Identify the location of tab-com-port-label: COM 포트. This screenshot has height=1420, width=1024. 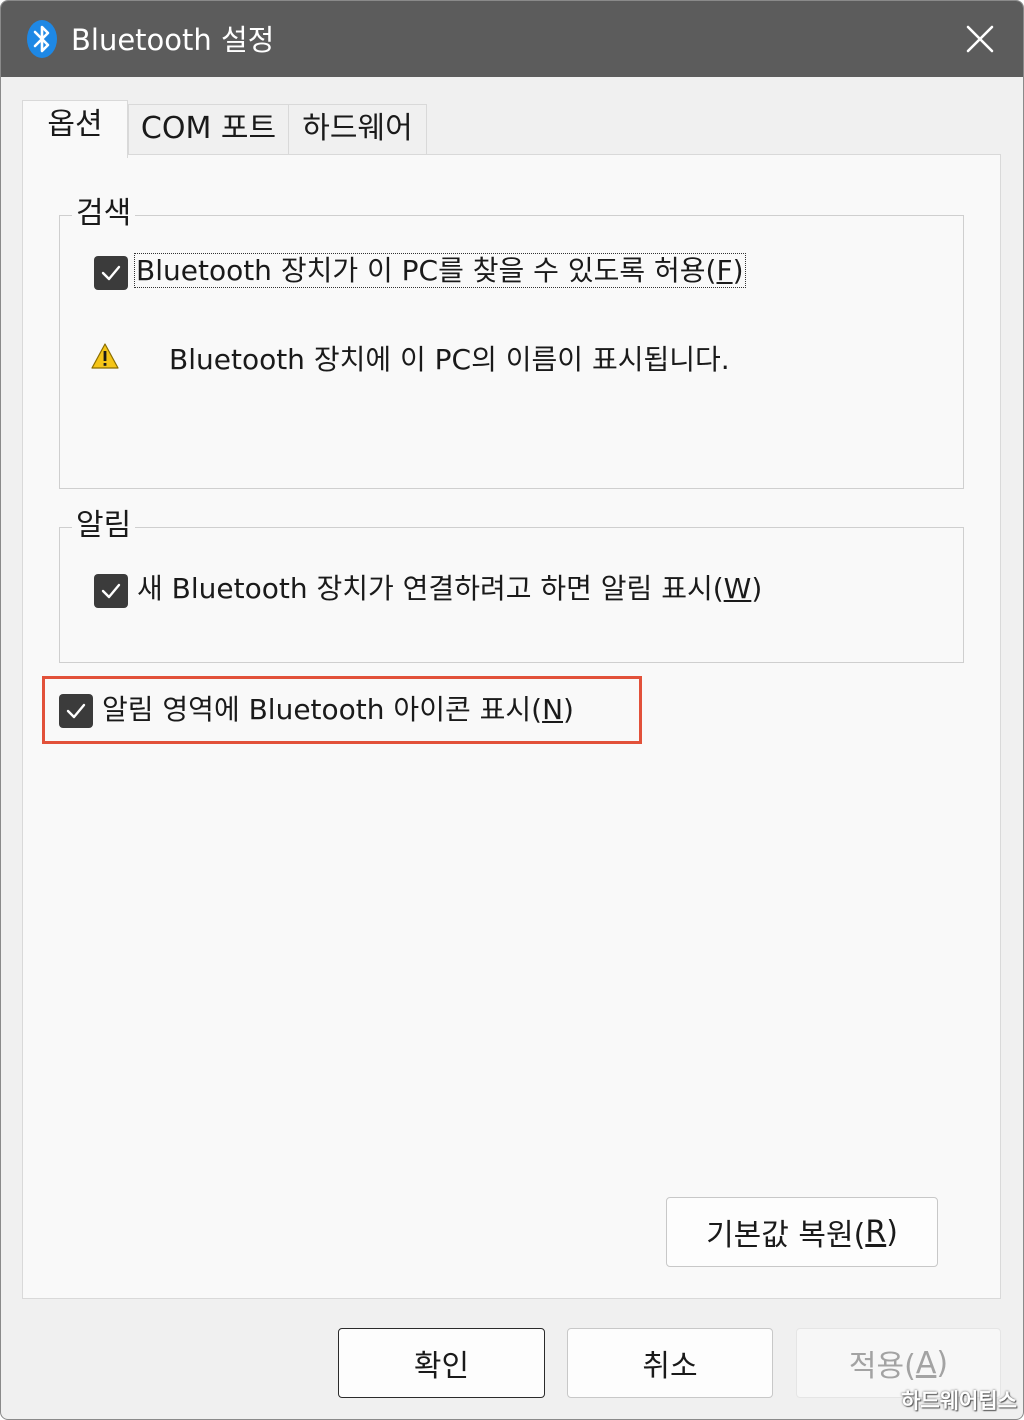
(208, 128).